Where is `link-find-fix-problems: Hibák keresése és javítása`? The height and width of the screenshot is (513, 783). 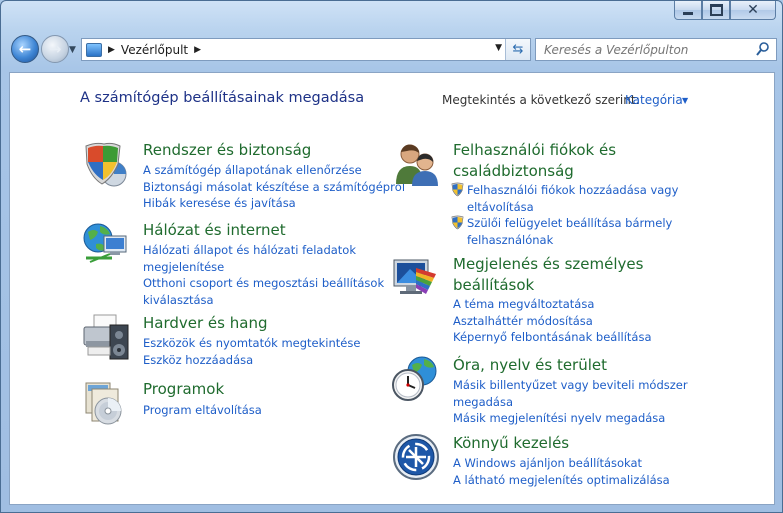 link-find-fix-problems: Hibák keresése és javítása is located at coordinates (274, 203).